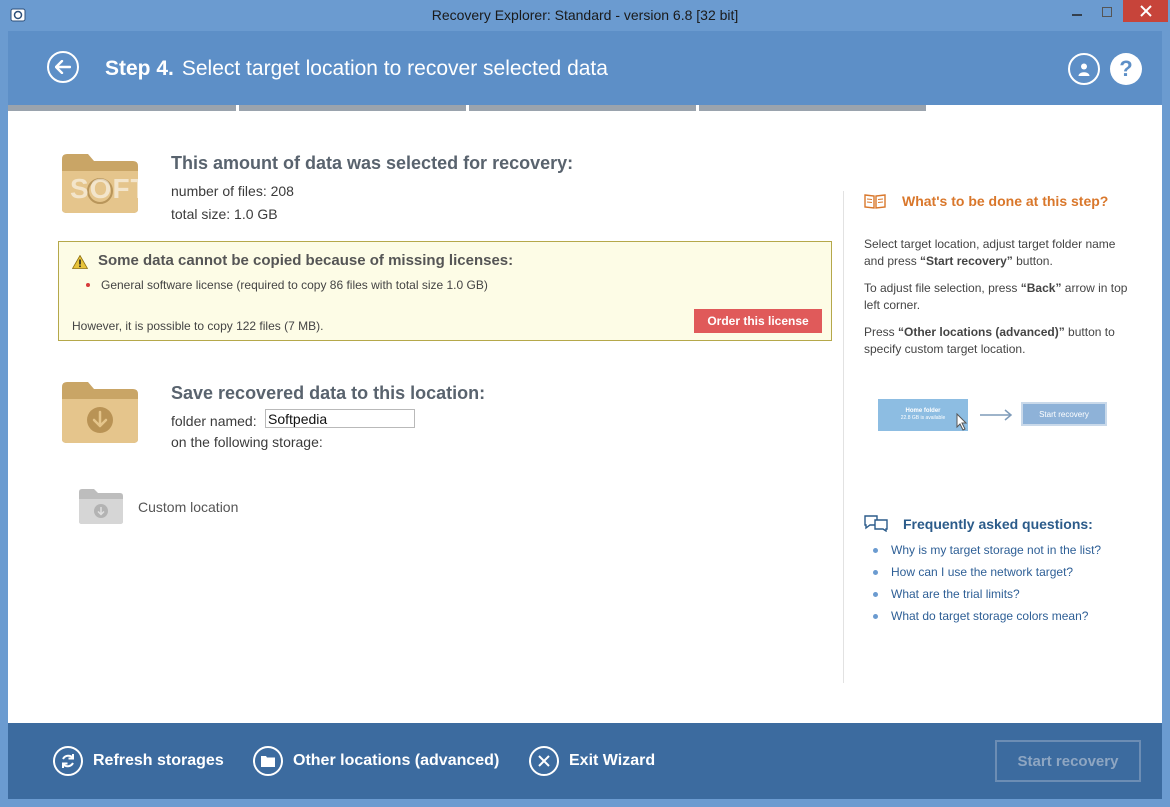  Describe the element at coordinates (100, 412) in the screenshot. I see `download-folder-icon` at that location.